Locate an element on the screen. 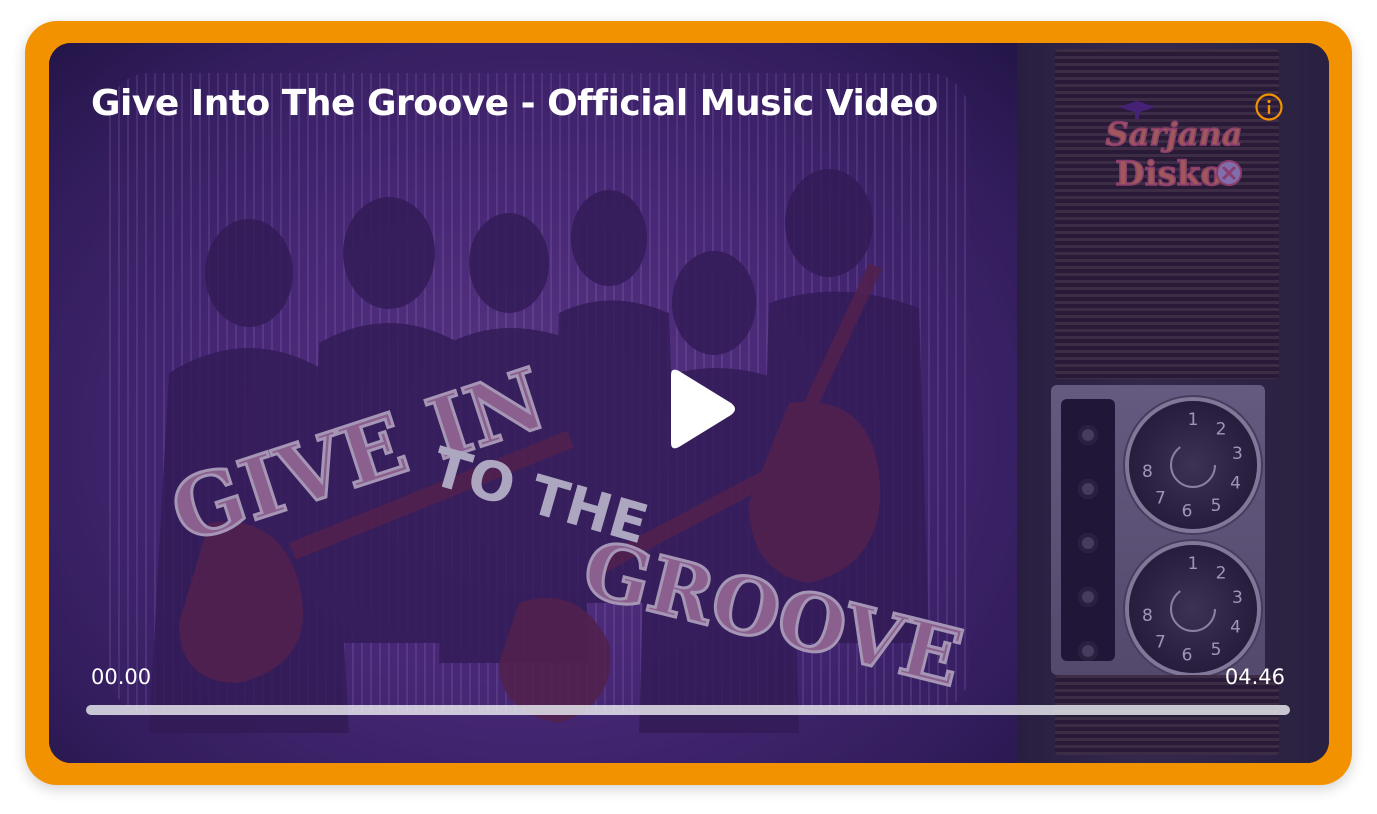 This screenshot has height=814, width=1377. play-icon is located at coordinates (703, 409).